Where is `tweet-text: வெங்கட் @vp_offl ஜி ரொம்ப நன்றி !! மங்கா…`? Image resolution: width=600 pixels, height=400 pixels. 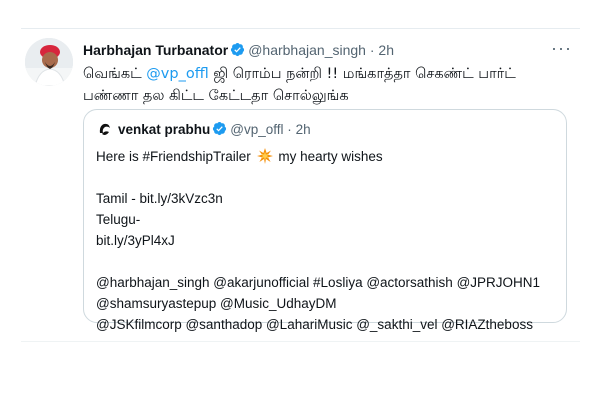 tweet-text: வெங்கட் @vp_offl ஜி ரொம்ப நன்றி !! மங்கா… is located at coordinates (313, 85).